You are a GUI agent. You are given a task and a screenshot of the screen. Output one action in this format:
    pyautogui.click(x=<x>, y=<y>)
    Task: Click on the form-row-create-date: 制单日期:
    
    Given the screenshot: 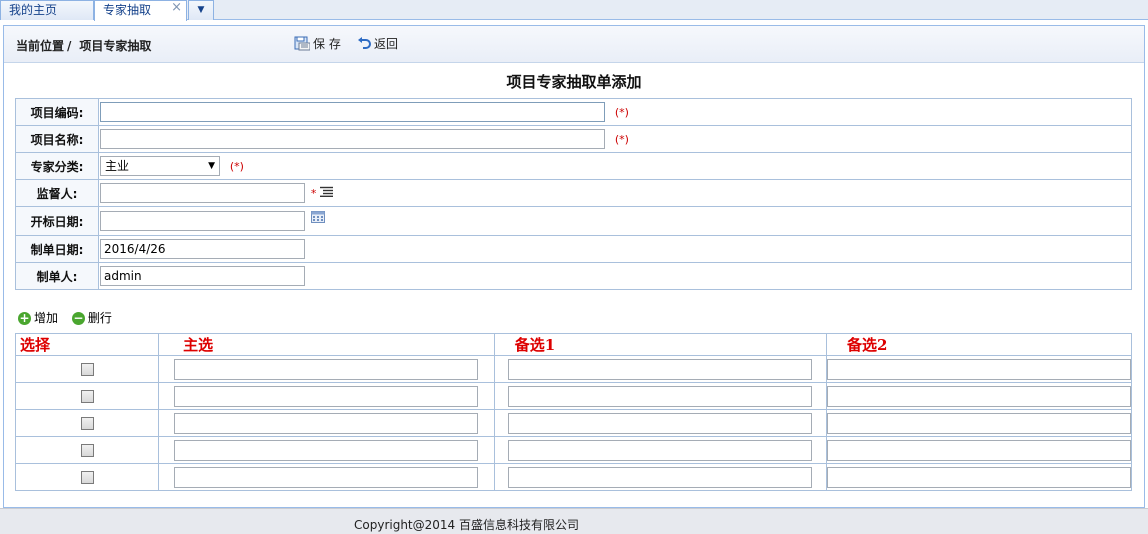 What is the action you would take?
    pyautogui.click(x=573, y=249)
    